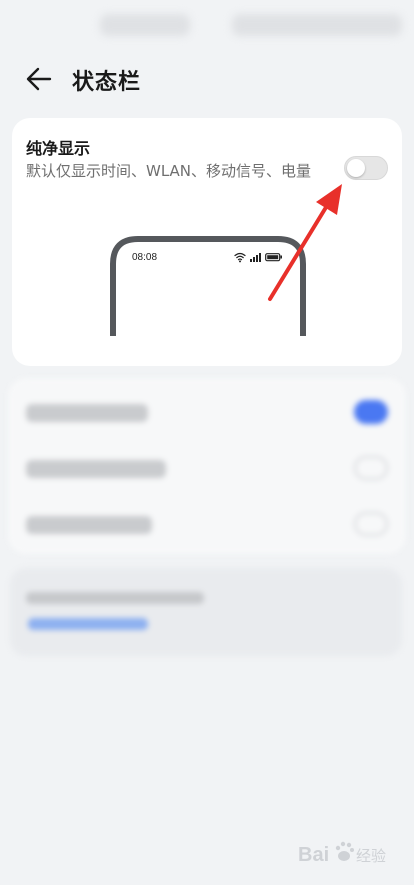 This screenshot has height=885, width=414. Describe the element at coordinates (206, 612) in the screenshot. I see `blurred-info-card` at that location.